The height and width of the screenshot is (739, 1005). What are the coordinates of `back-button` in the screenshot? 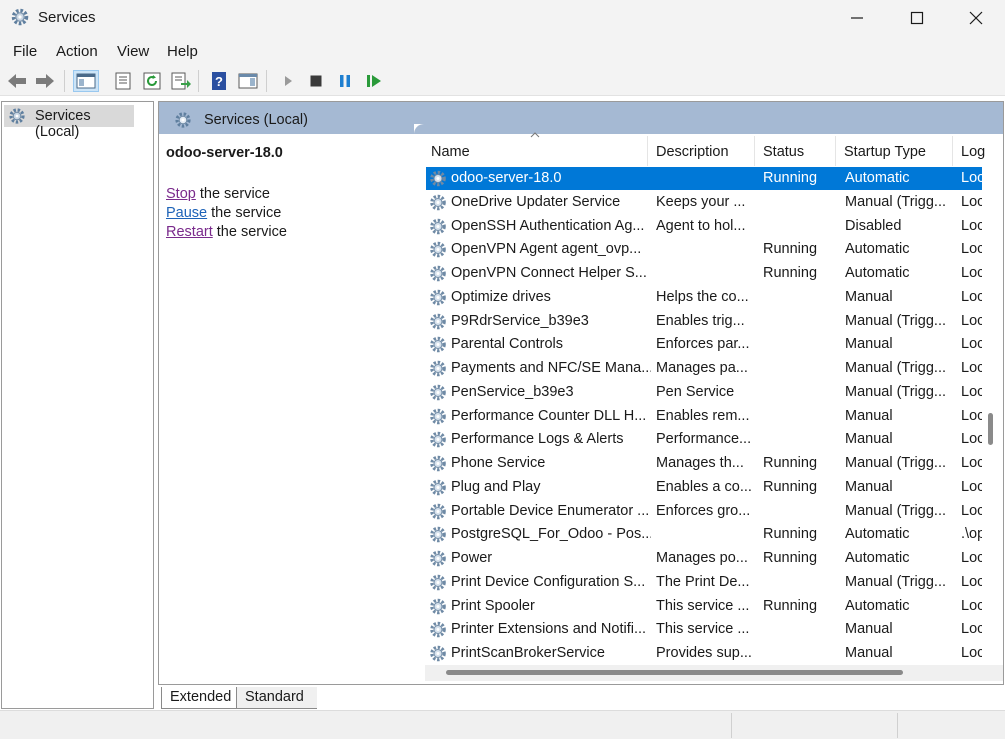 It's located at (17, 81).